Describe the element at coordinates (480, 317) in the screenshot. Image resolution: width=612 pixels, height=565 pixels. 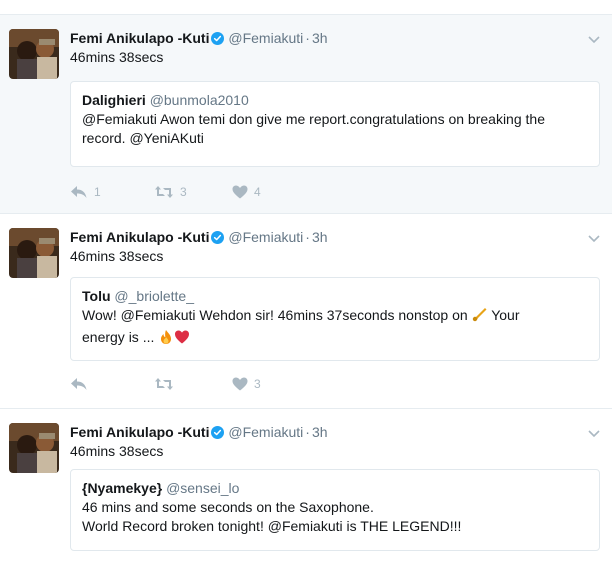
I see `saxophone-emoji` at that location.